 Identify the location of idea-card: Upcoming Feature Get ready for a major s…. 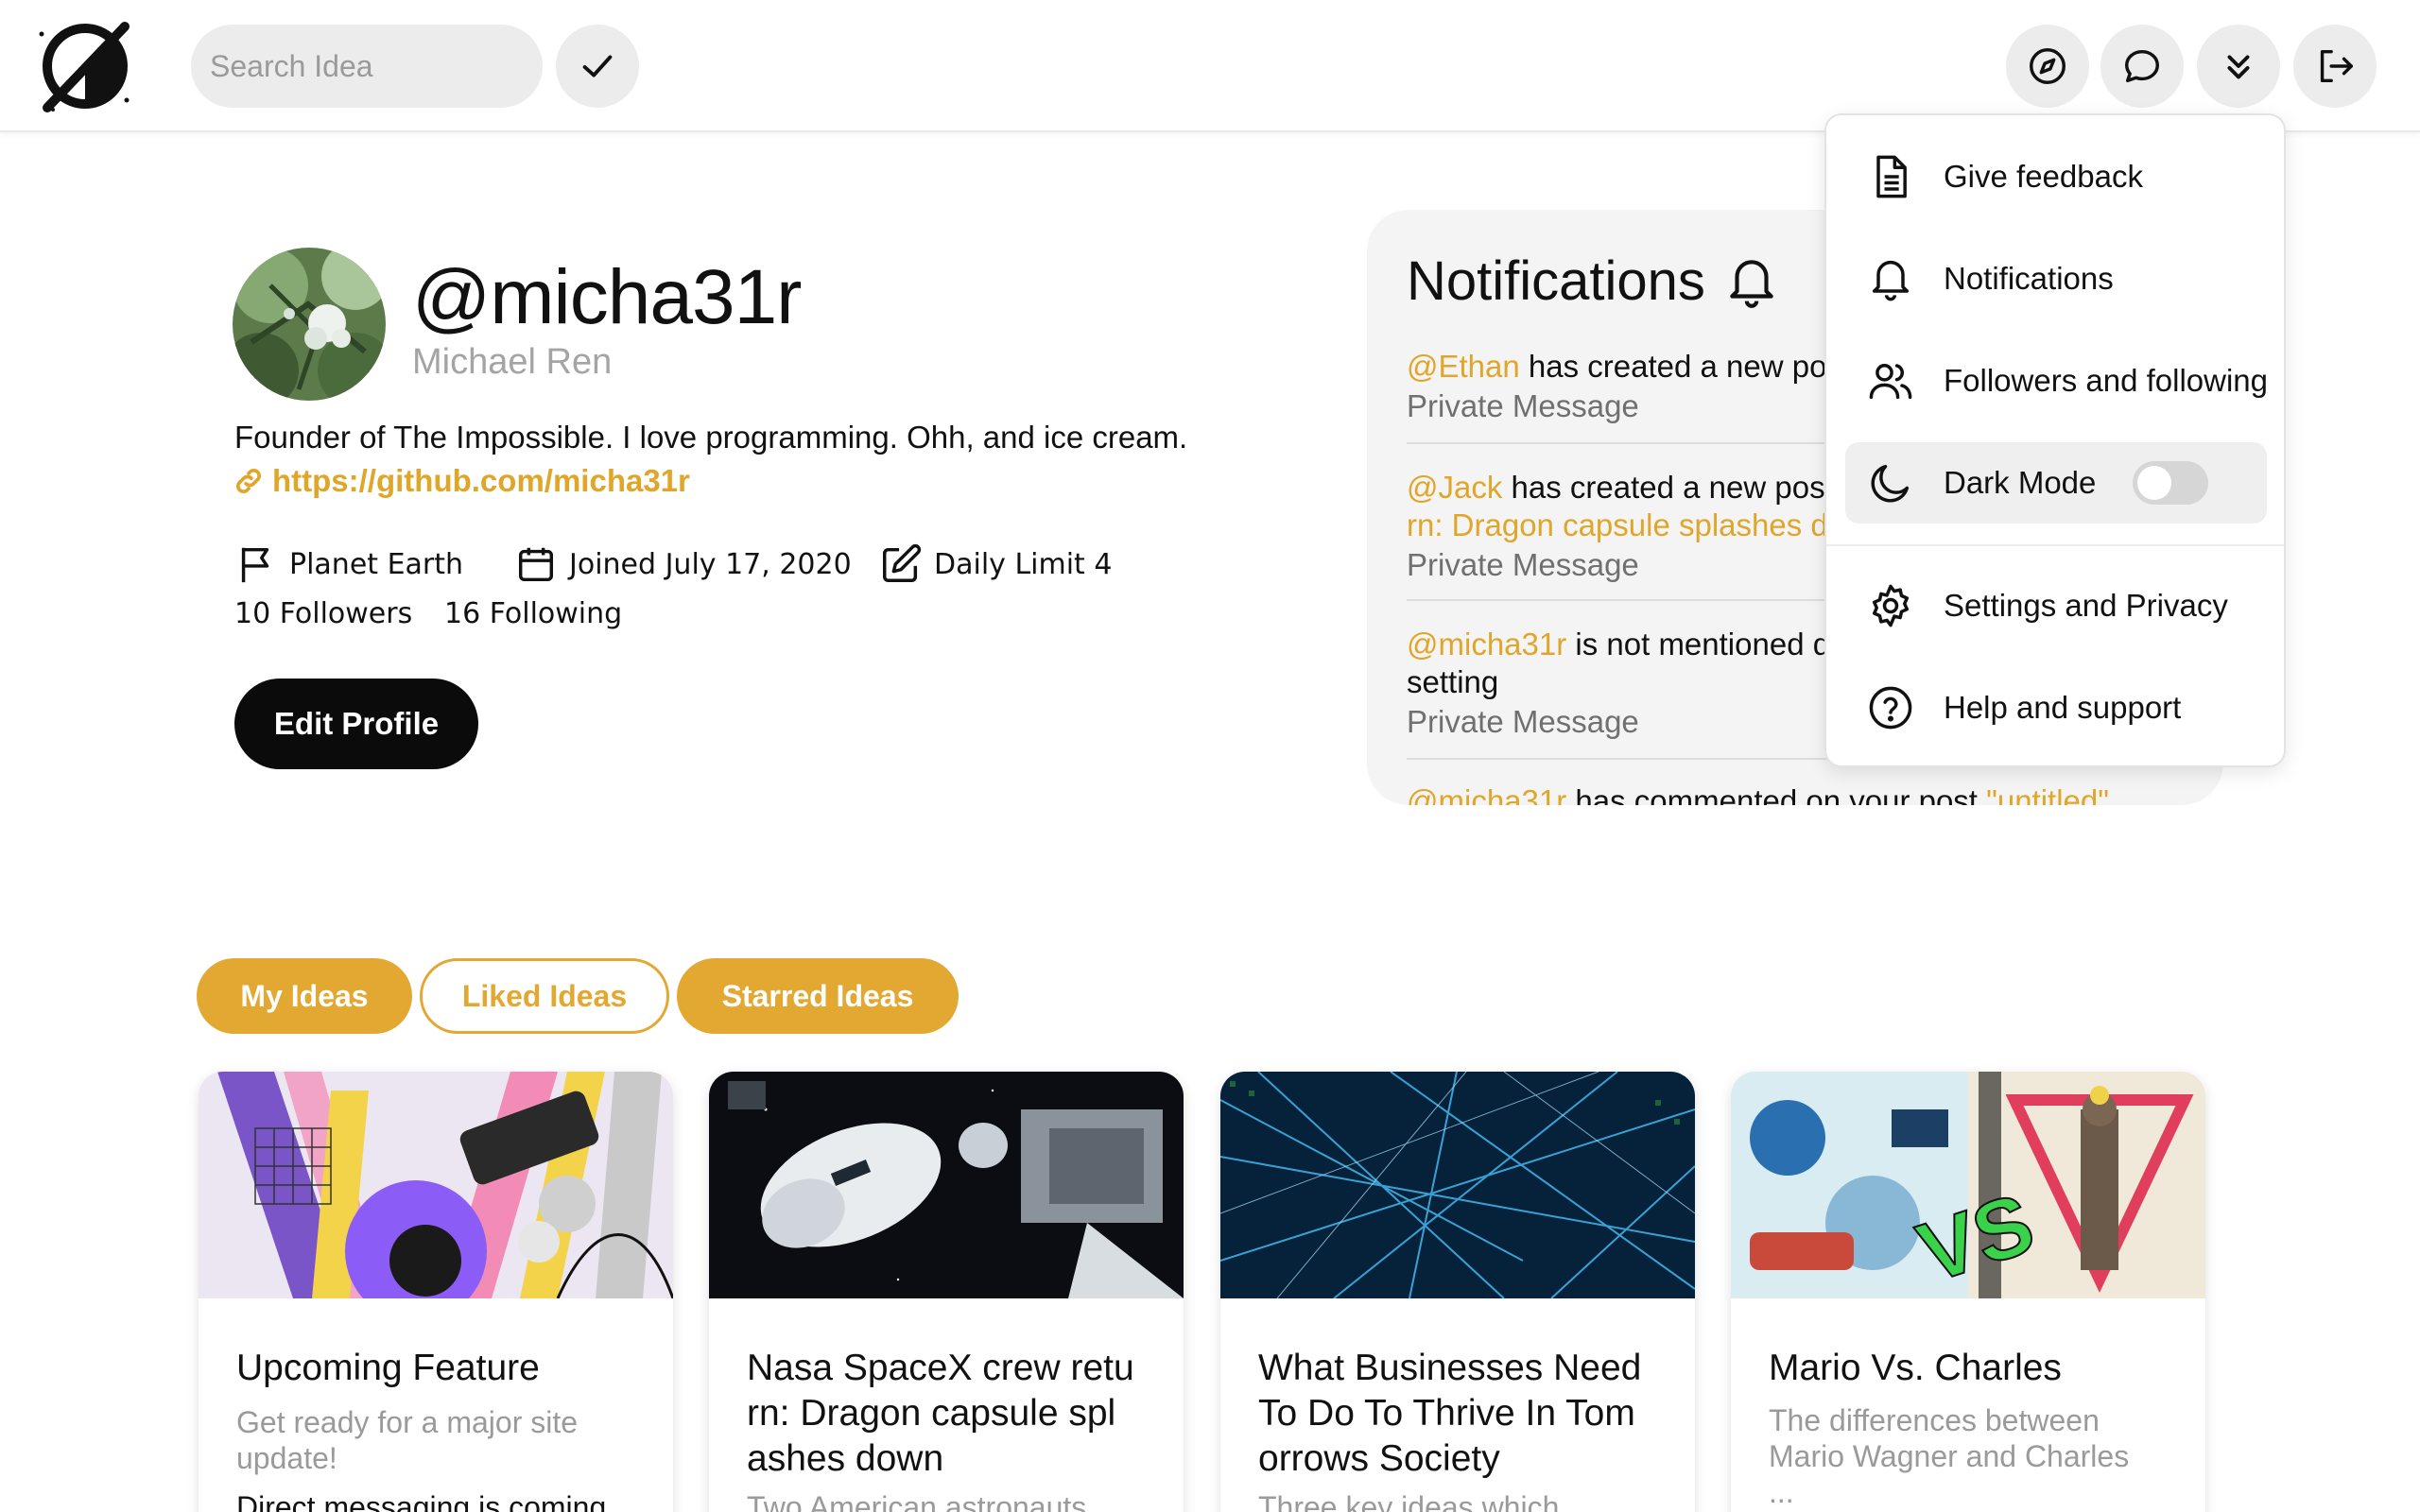
(436, 1292).